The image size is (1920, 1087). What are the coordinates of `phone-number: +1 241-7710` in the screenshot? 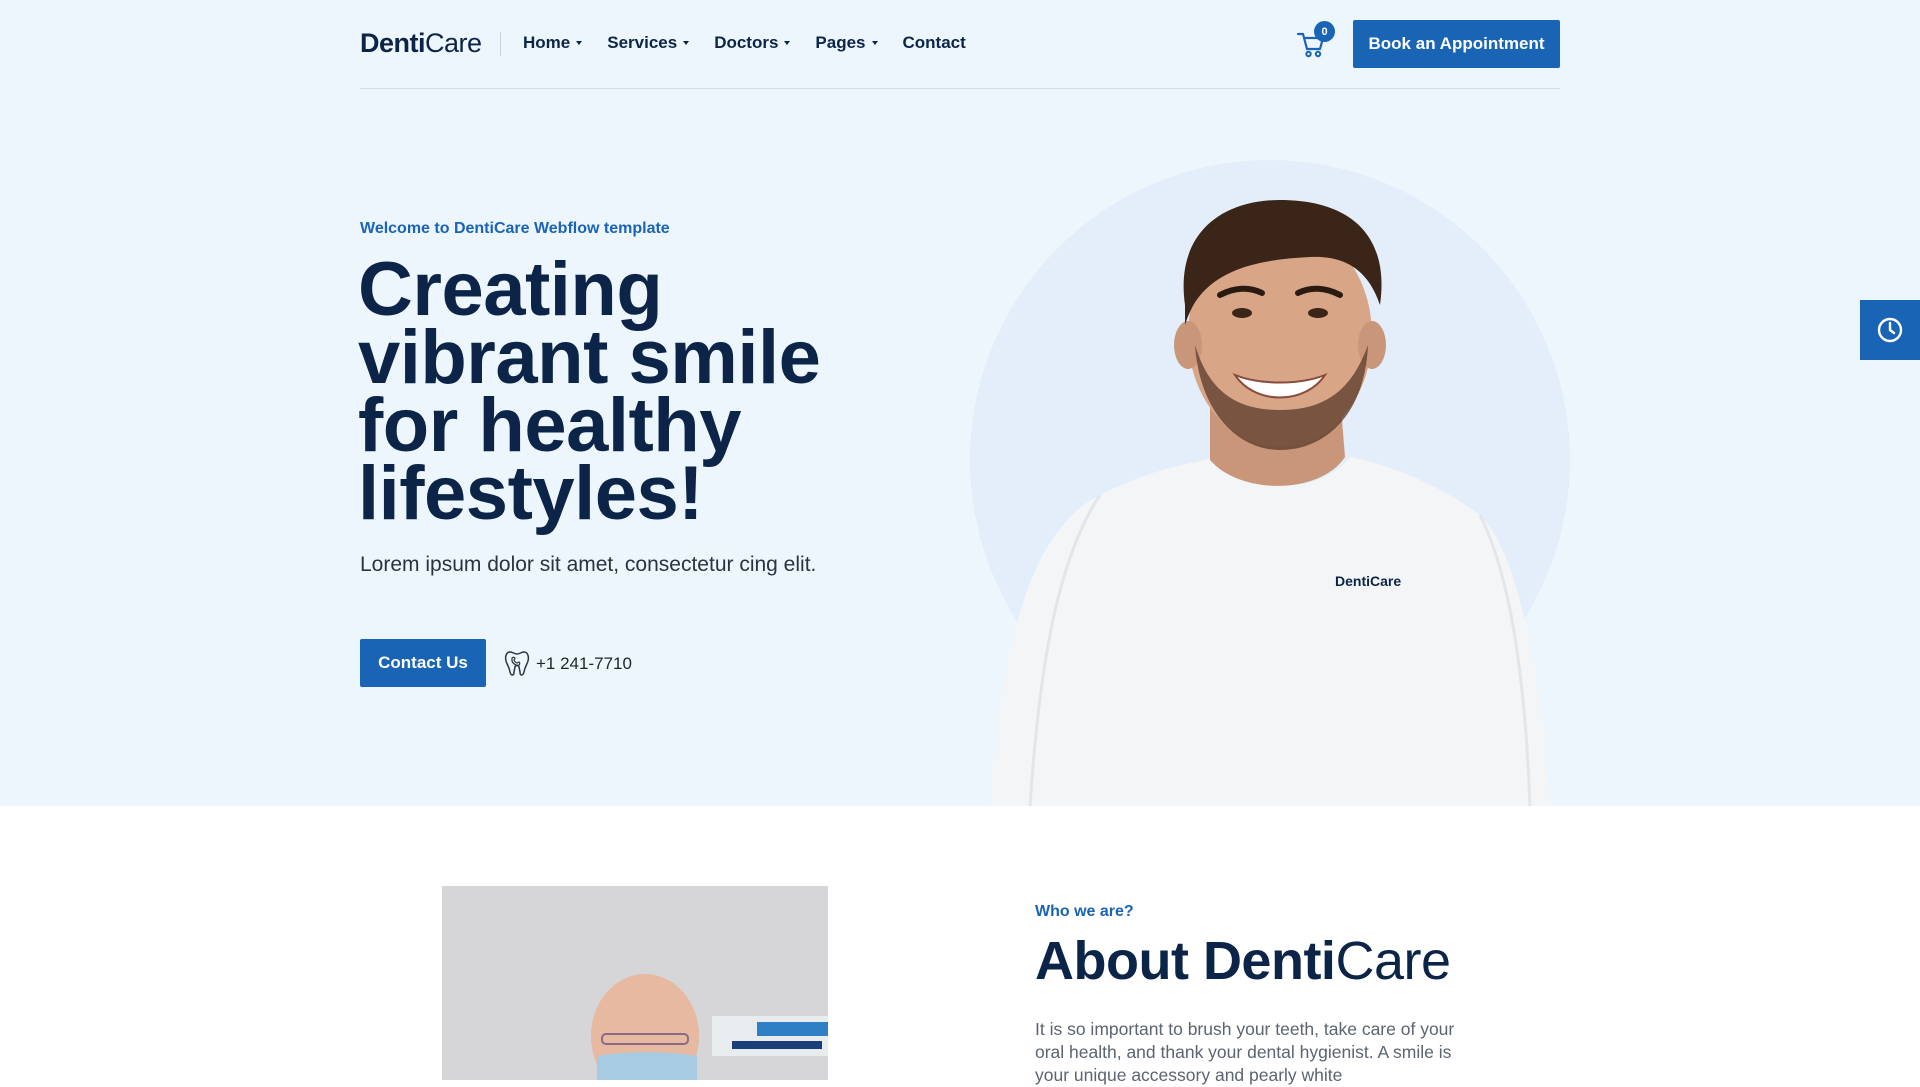 It's located at (584, 664).